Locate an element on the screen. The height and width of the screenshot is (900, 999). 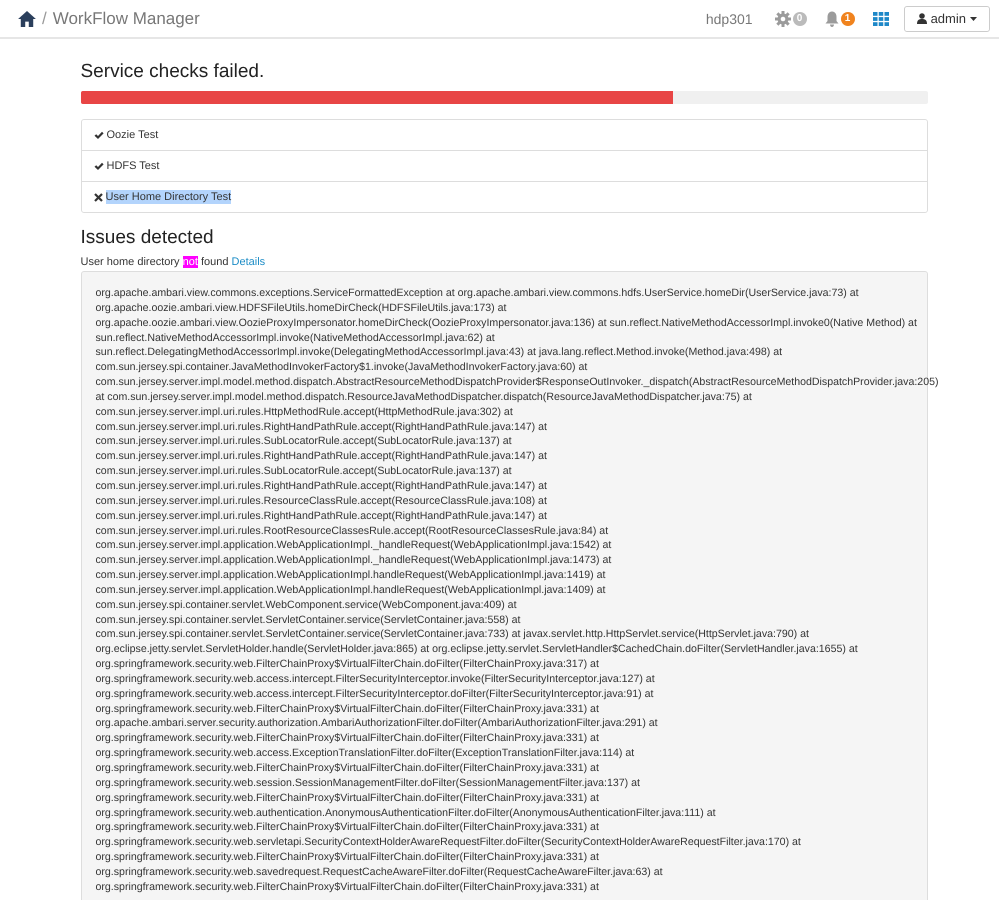
operations-count-badge: 0 is located at coordinates (799, 19).